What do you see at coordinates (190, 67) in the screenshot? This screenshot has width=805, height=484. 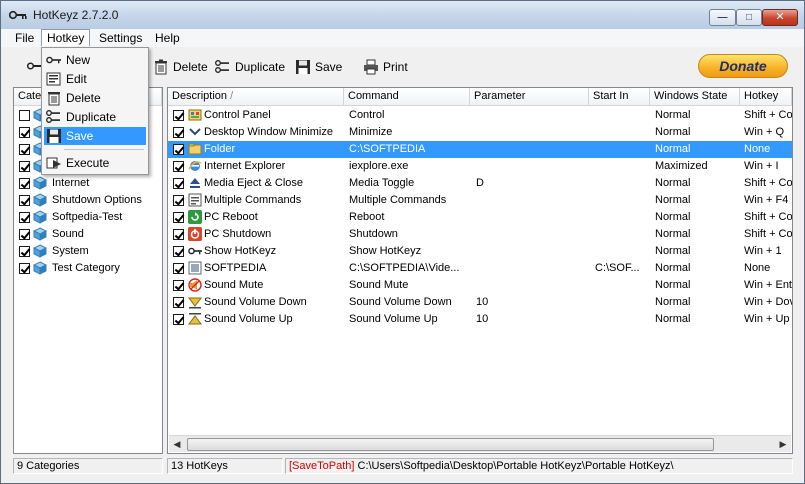 I see `delete-label: Delete` at bounding box center [190, 67].